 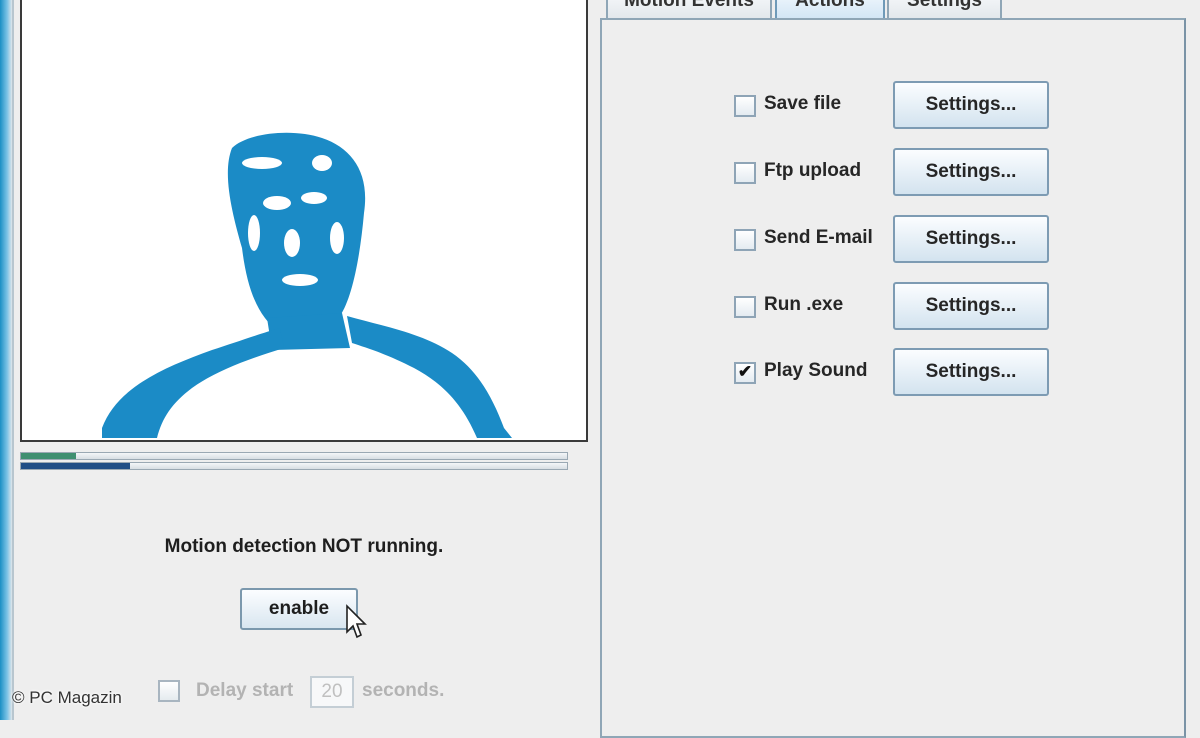 I want to click on delay-seconds-input: 20, so click(x=332, y=692).